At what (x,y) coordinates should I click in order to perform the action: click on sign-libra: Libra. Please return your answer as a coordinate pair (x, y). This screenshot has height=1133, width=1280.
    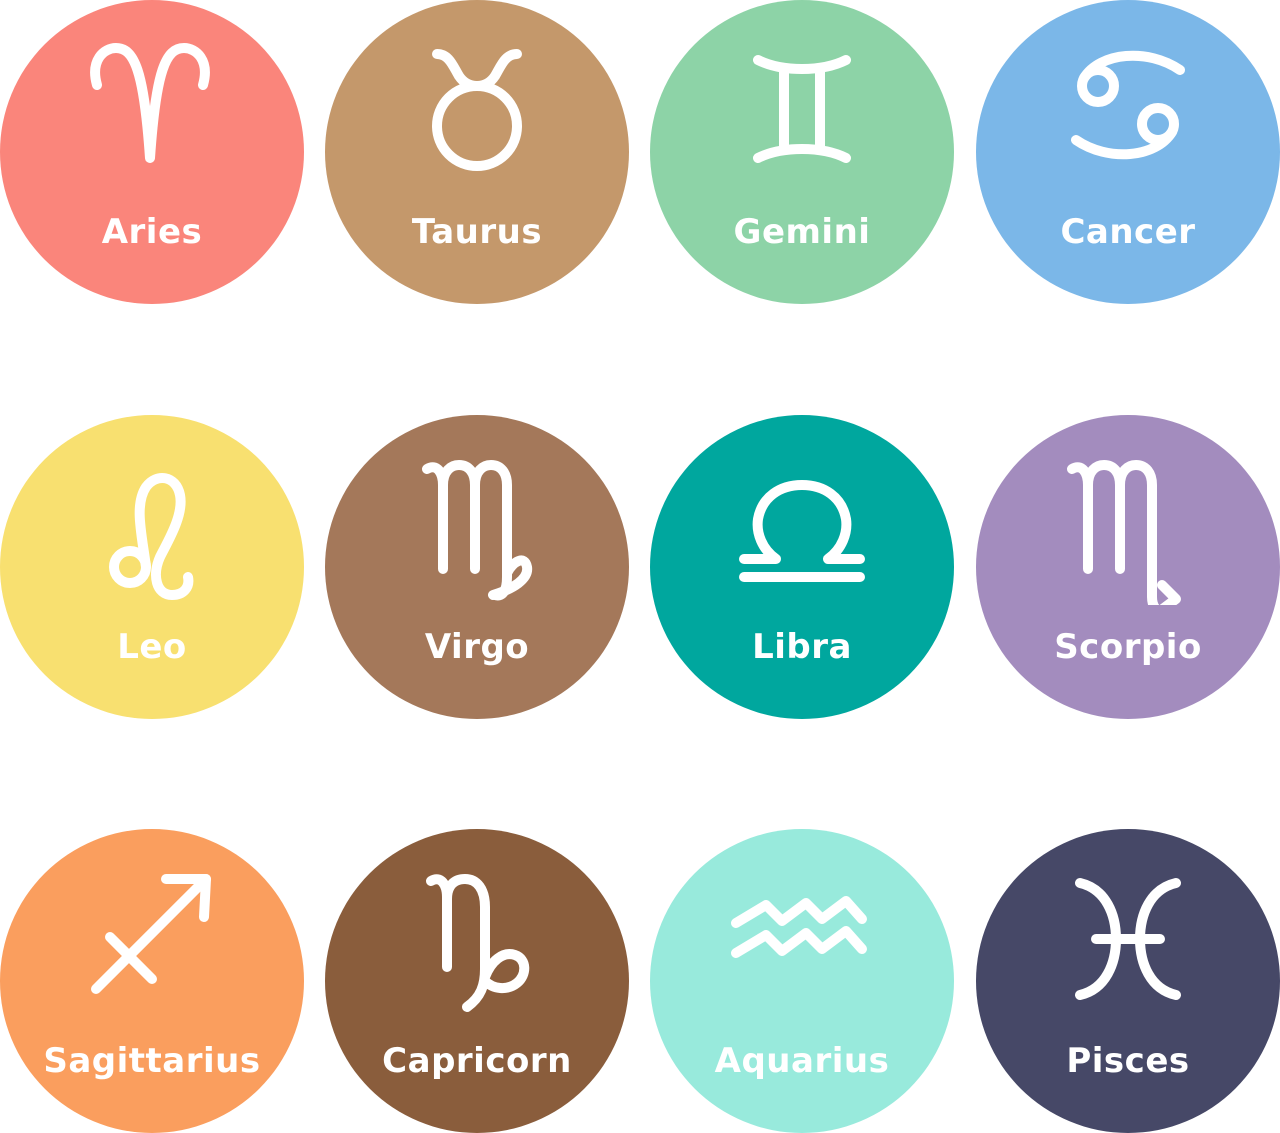
    Looking at the image, I should click on (802, 567).